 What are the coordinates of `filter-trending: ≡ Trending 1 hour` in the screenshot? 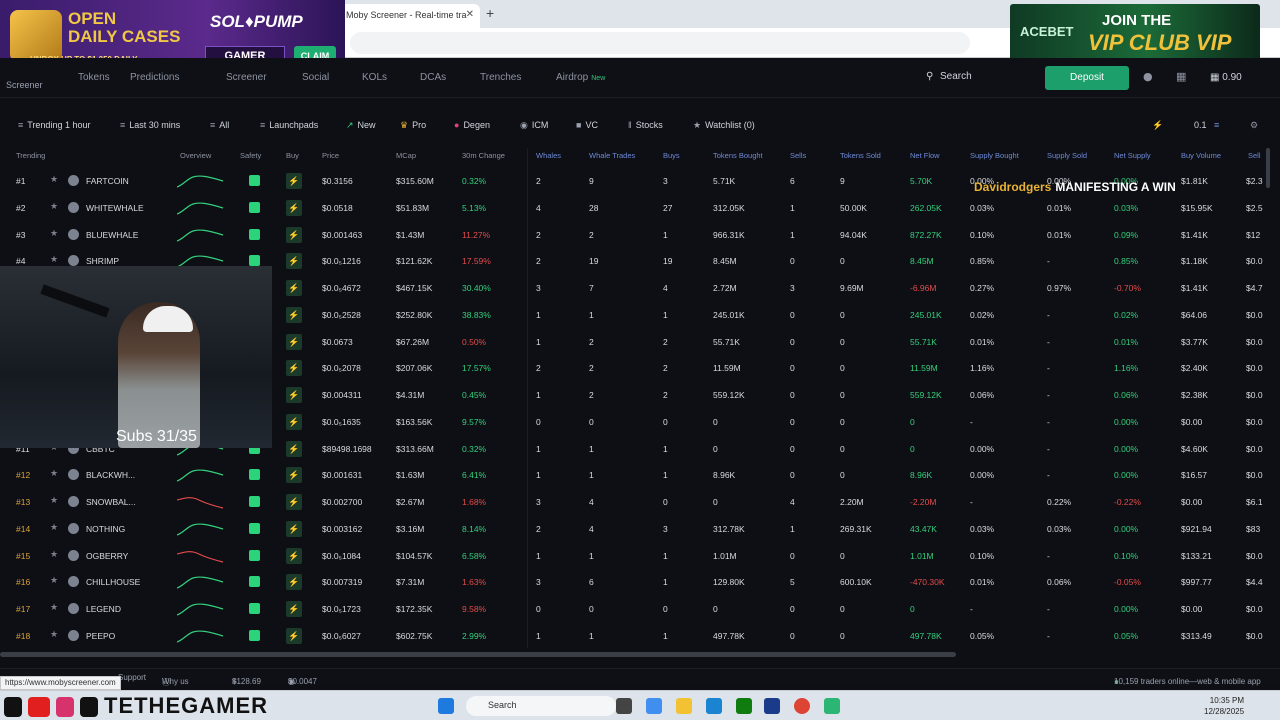 It's located at (54, 129).